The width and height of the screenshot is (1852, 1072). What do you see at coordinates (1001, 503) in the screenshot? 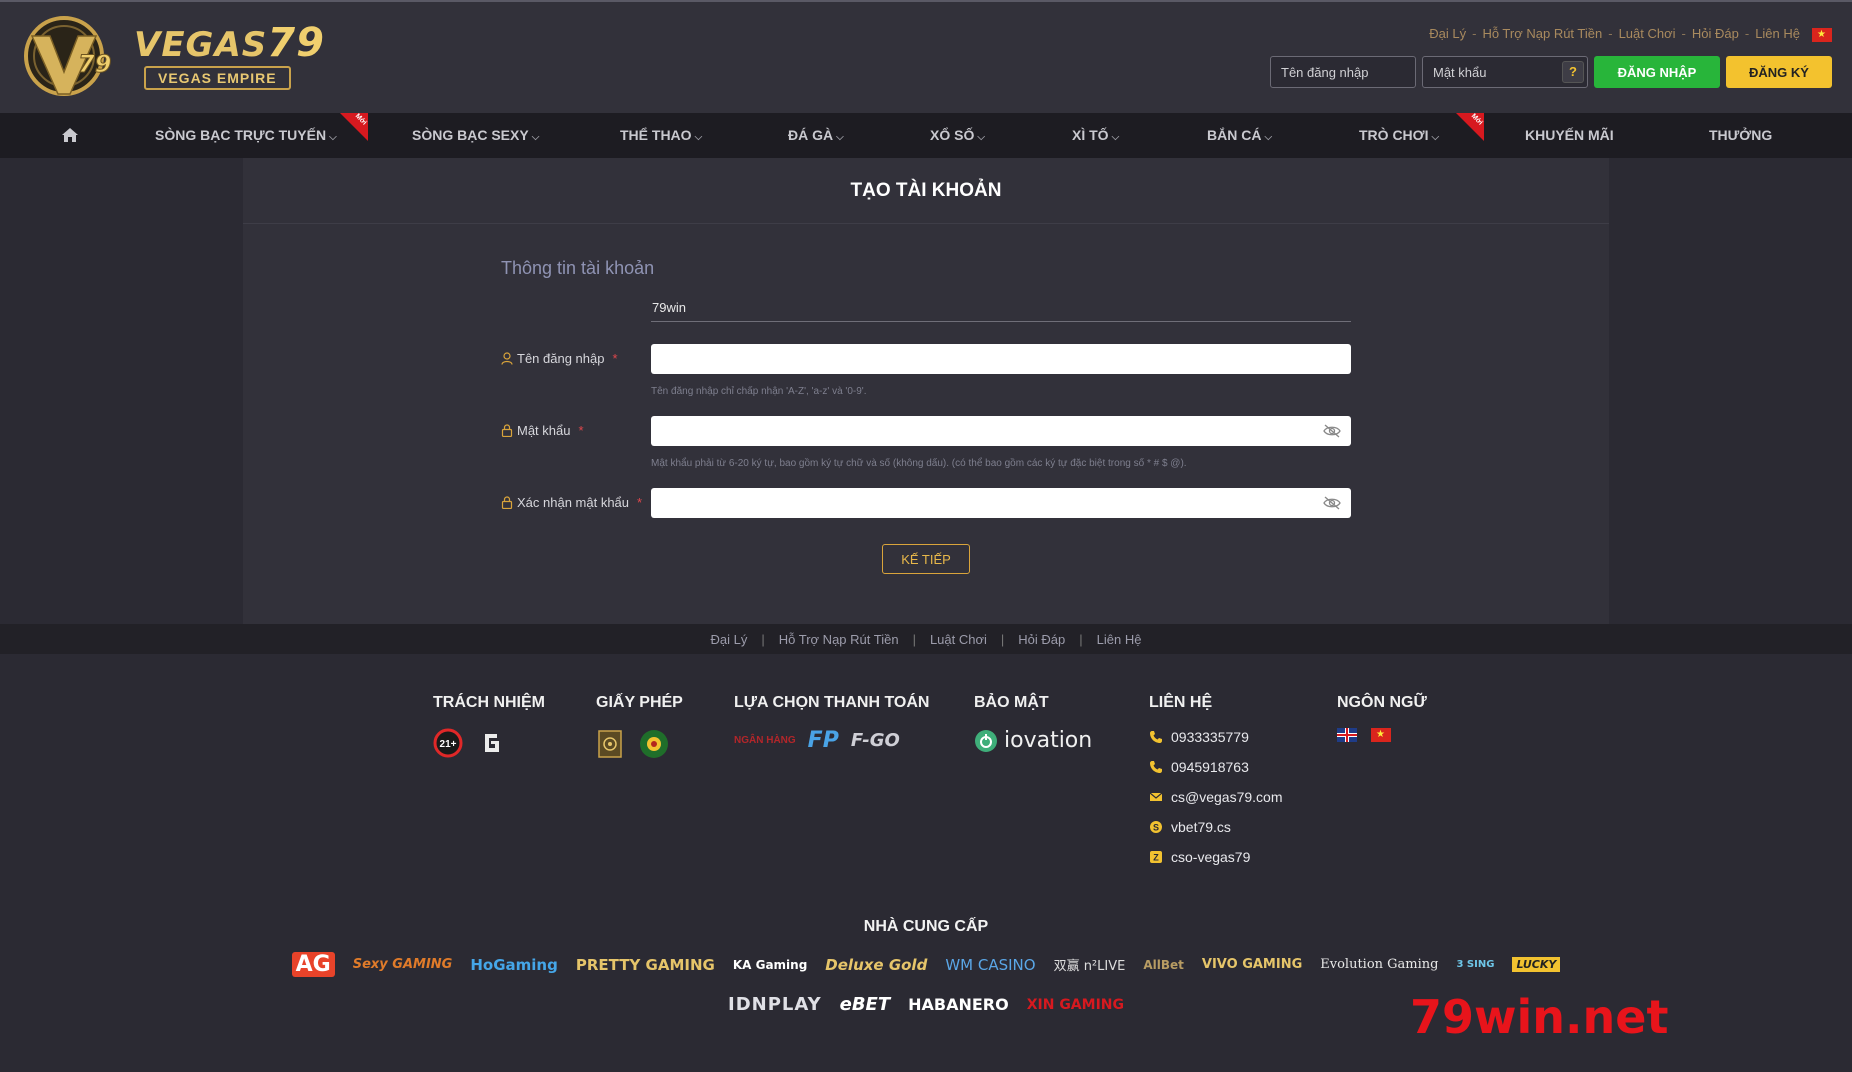
I see `confirm-password-input` at bounding box center [1001, 503].